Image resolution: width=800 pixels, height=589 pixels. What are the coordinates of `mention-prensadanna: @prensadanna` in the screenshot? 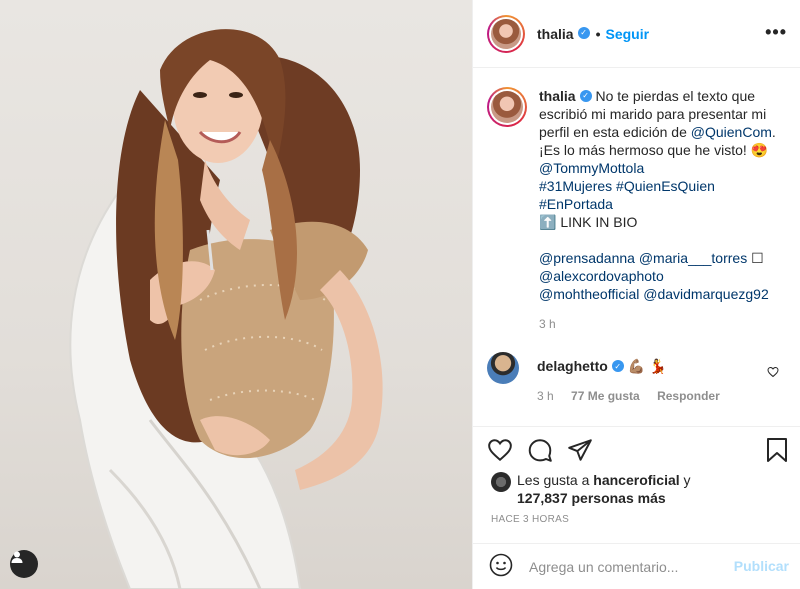 It's located at (587, 258).